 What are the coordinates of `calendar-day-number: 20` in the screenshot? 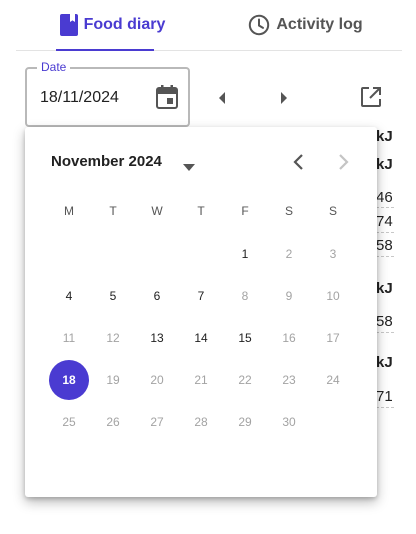 It's located at (157, 380).